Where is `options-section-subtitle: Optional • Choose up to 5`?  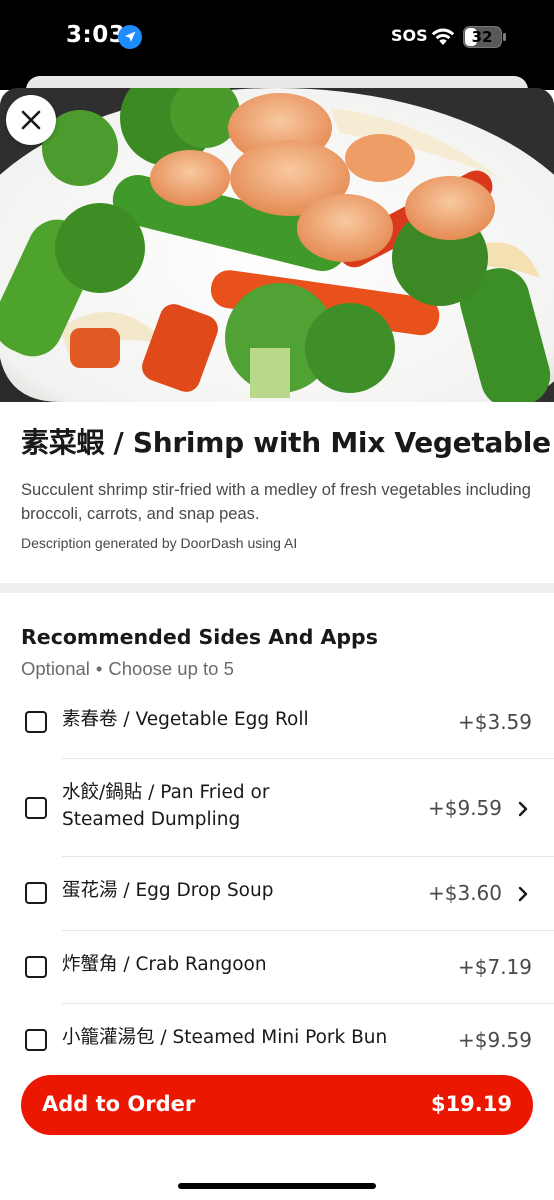 options-section-subtitle: Optional • Choose up to 5 is located at coordinates (127, 669).